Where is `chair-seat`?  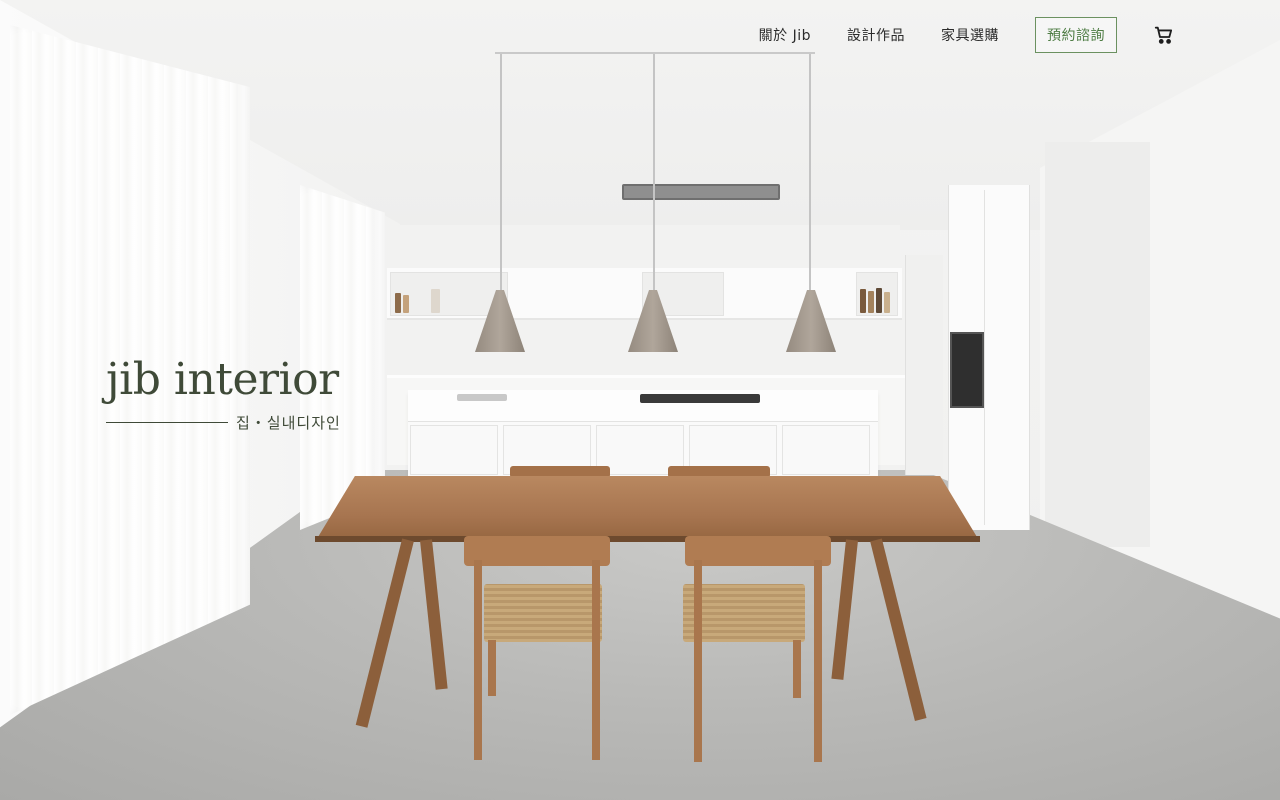 chair-seat is located at coordinates (543, 613).